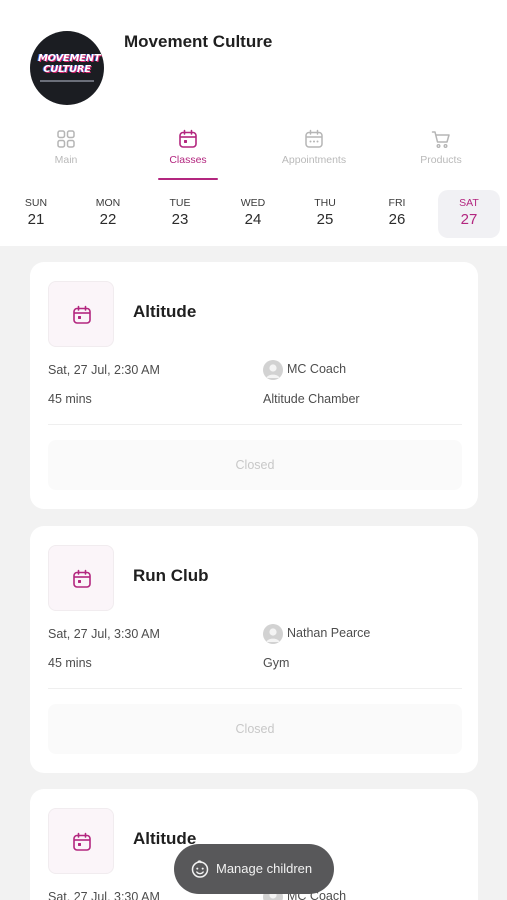 This screenshot has height=900, width=507. Describe the element at coordinates (104, 370) in the screenshot. I see `class-datetime: Sat, 27 Jul, 2:30 AM` at that location.